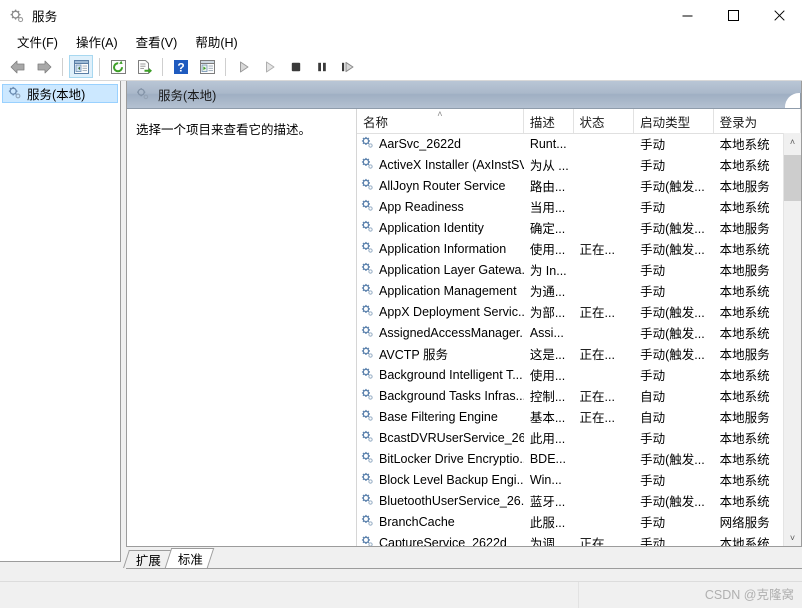  What do you see at coordinates (548, 121) in the screenshot?
I see `column-header-description: 描述` at bounding box center [548, 121].